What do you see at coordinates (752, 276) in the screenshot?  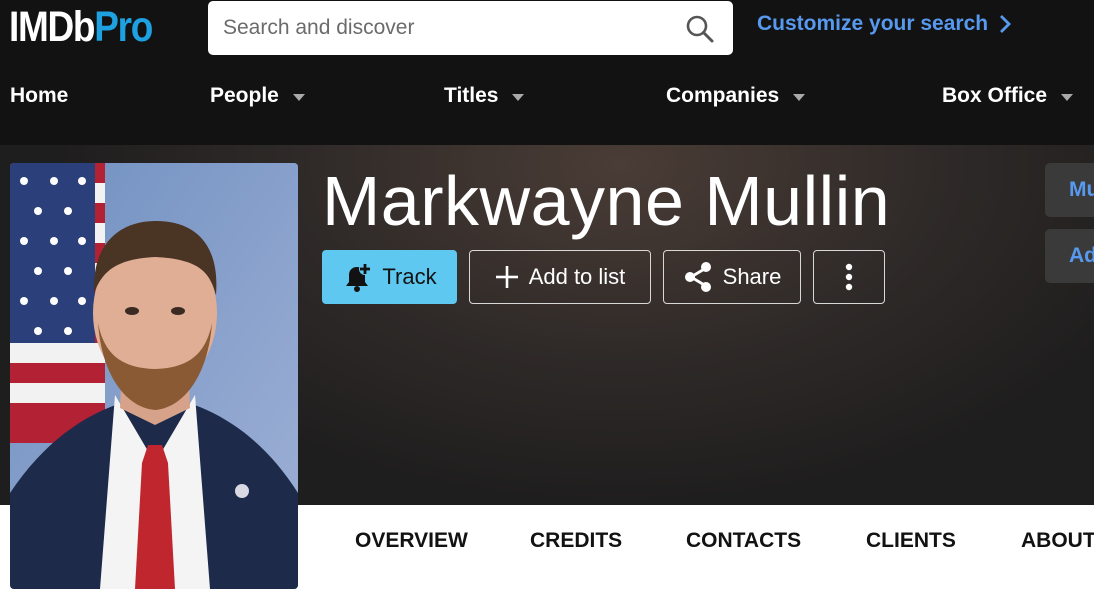 I see `share-label: Share` at bounding box center [752, 276].